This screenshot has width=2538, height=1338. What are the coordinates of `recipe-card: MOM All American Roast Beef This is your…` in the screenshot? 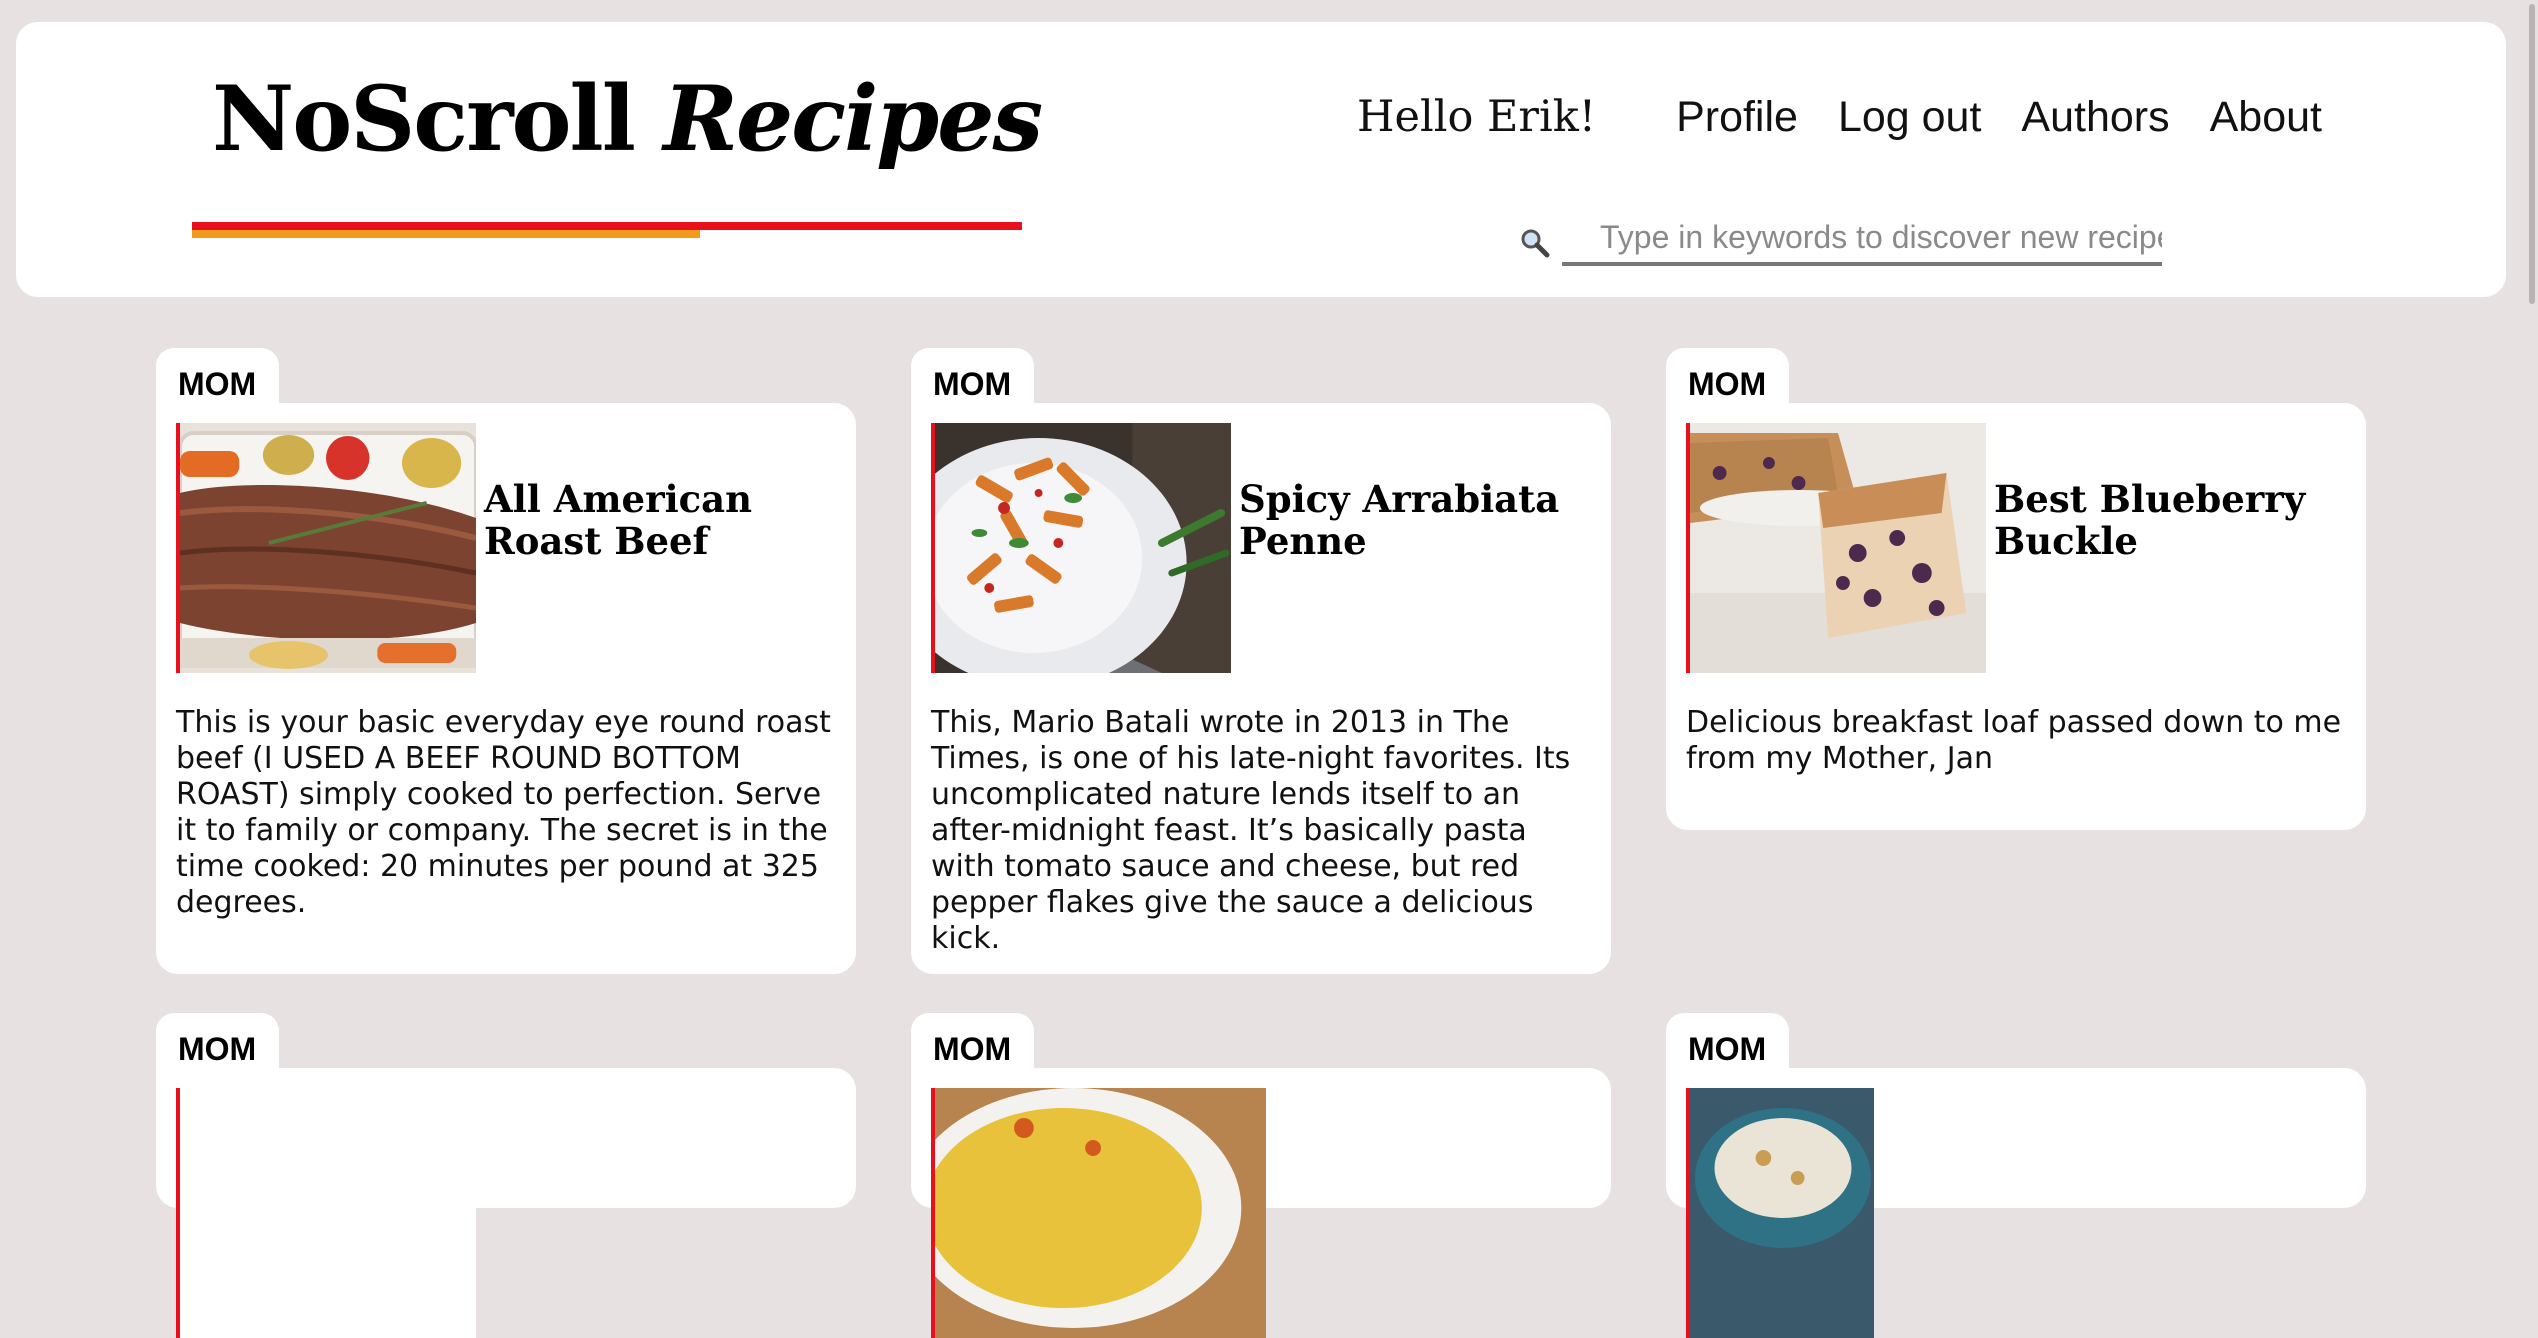 It's located at (506, 661).